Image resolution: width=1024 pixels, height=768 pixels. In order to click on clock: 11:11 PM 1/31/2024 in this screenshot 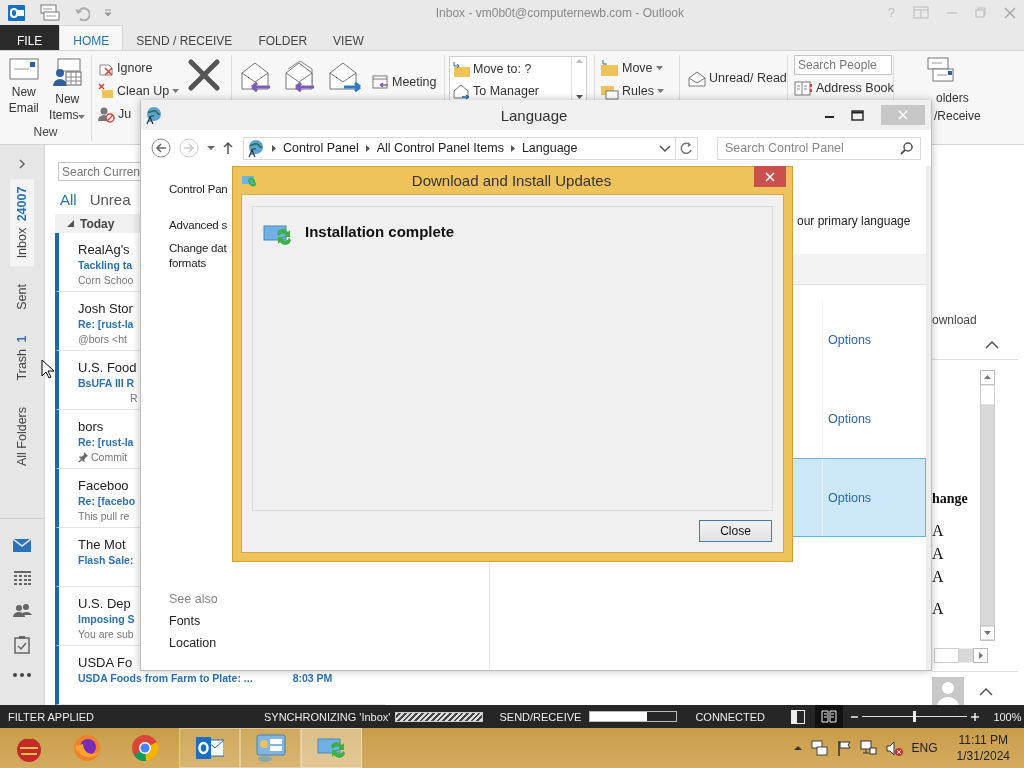, I will do `click(983, 748)`.